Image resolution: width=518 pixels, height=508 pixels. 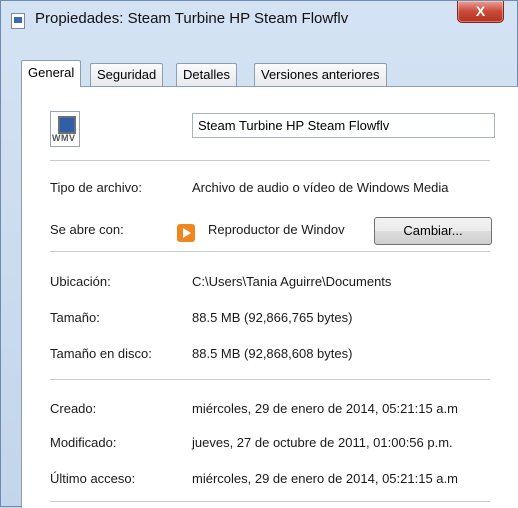 What do you see at coordinates (96, 187) in the screenshot?
I see `file-type-label: Tipo de archivo:` at bounding box center [96, 187].